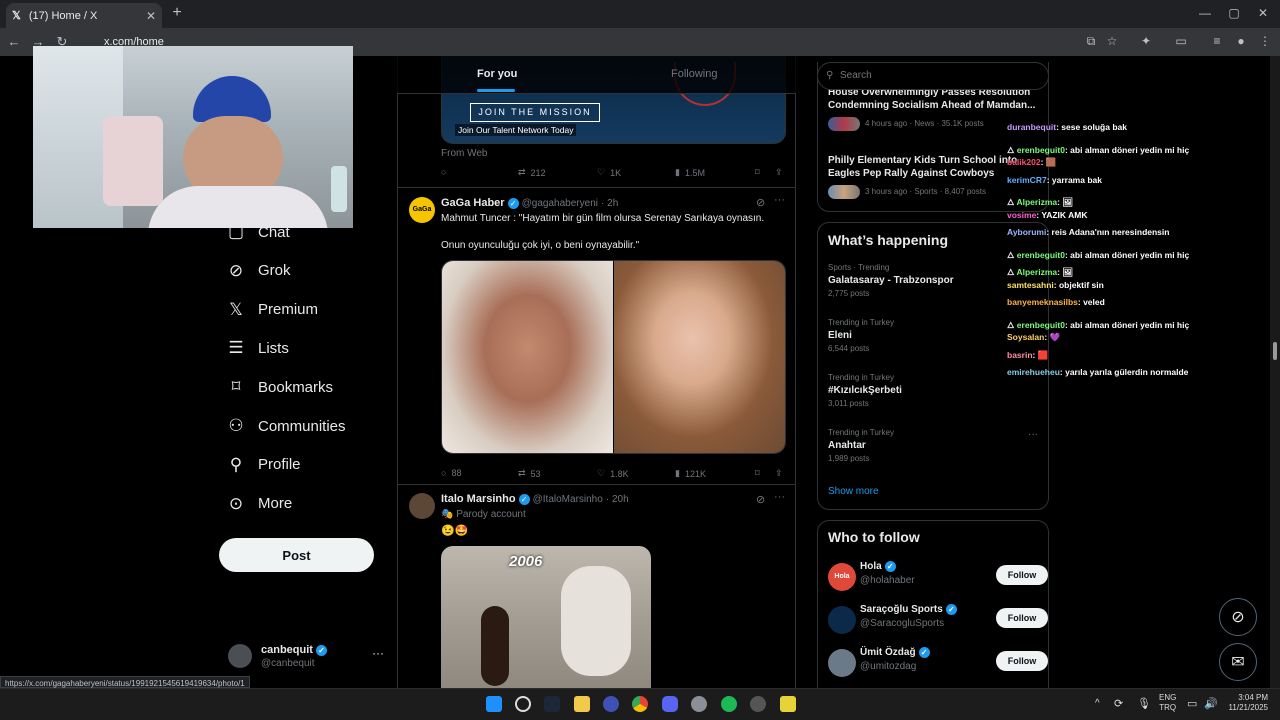  What do you see at coordinates (552, 704) in the screenshot?
I see `steam-icon` at bounding box center [552, 704].